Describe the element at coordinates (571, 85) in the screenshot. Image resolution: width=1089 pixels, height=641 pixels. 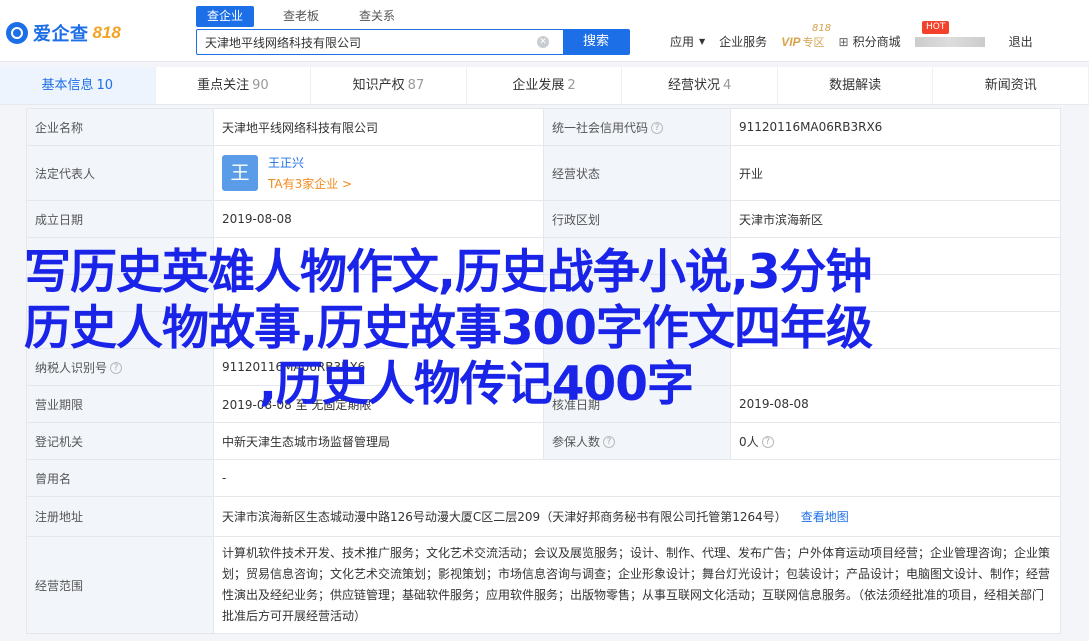
I see `tab-count: 2` at that location.